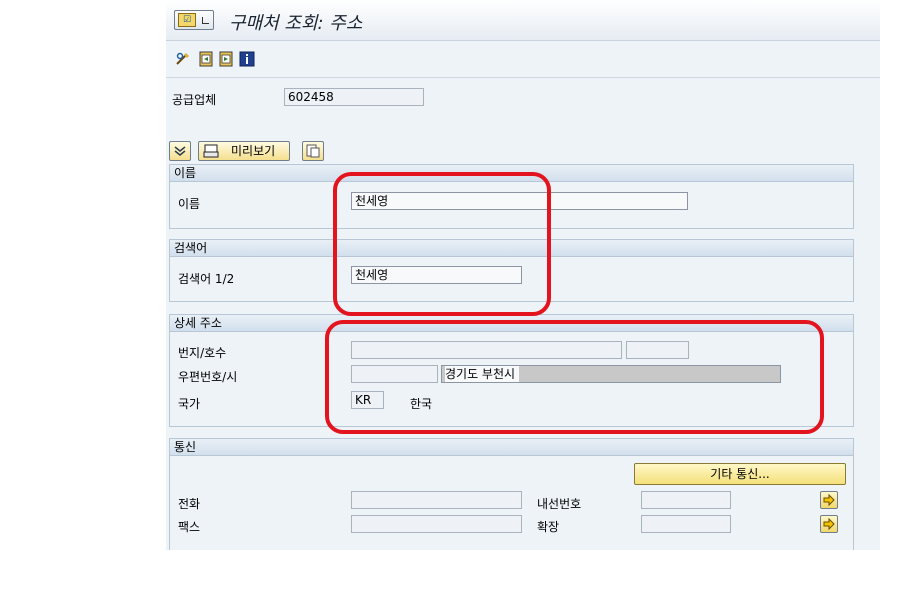 This screenshot has width=907, height=597. What do you see at coordinates (394, 374) in the screenshot?
I see `postal-code-field` at bounding box center [394, 374].